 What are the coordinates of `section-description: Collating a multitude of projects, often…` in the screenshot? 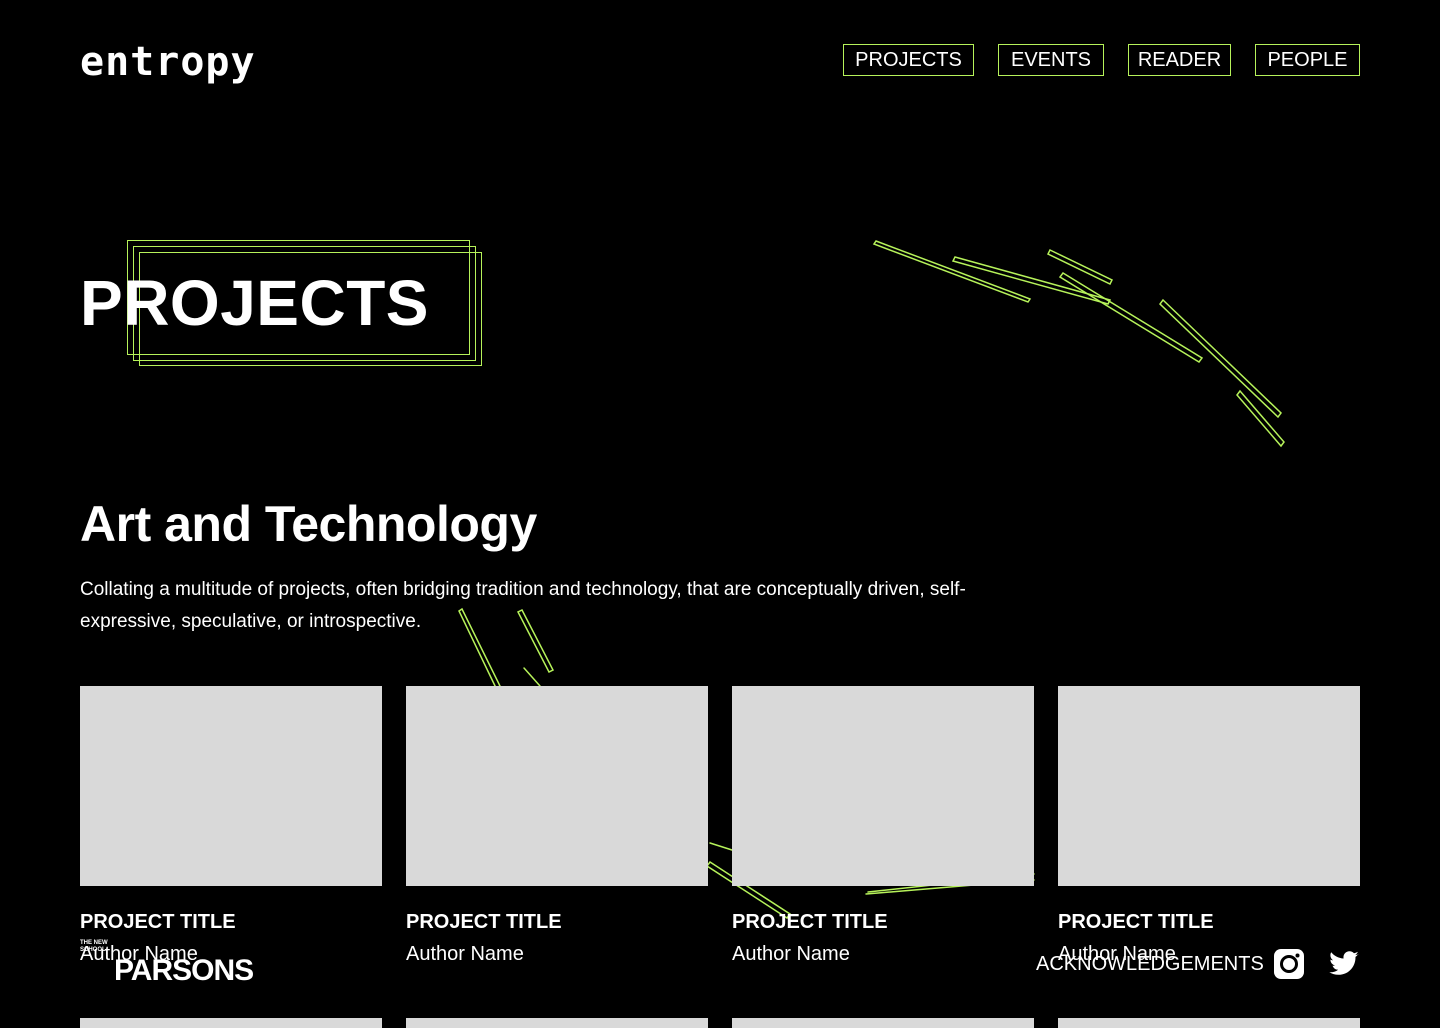 It's located at (523, 605).